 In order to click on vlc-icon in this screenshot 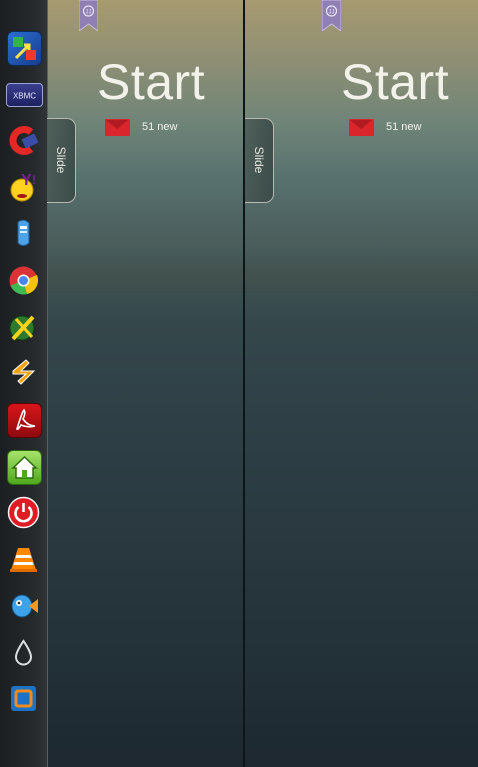, I will do `click(23, 558)`.